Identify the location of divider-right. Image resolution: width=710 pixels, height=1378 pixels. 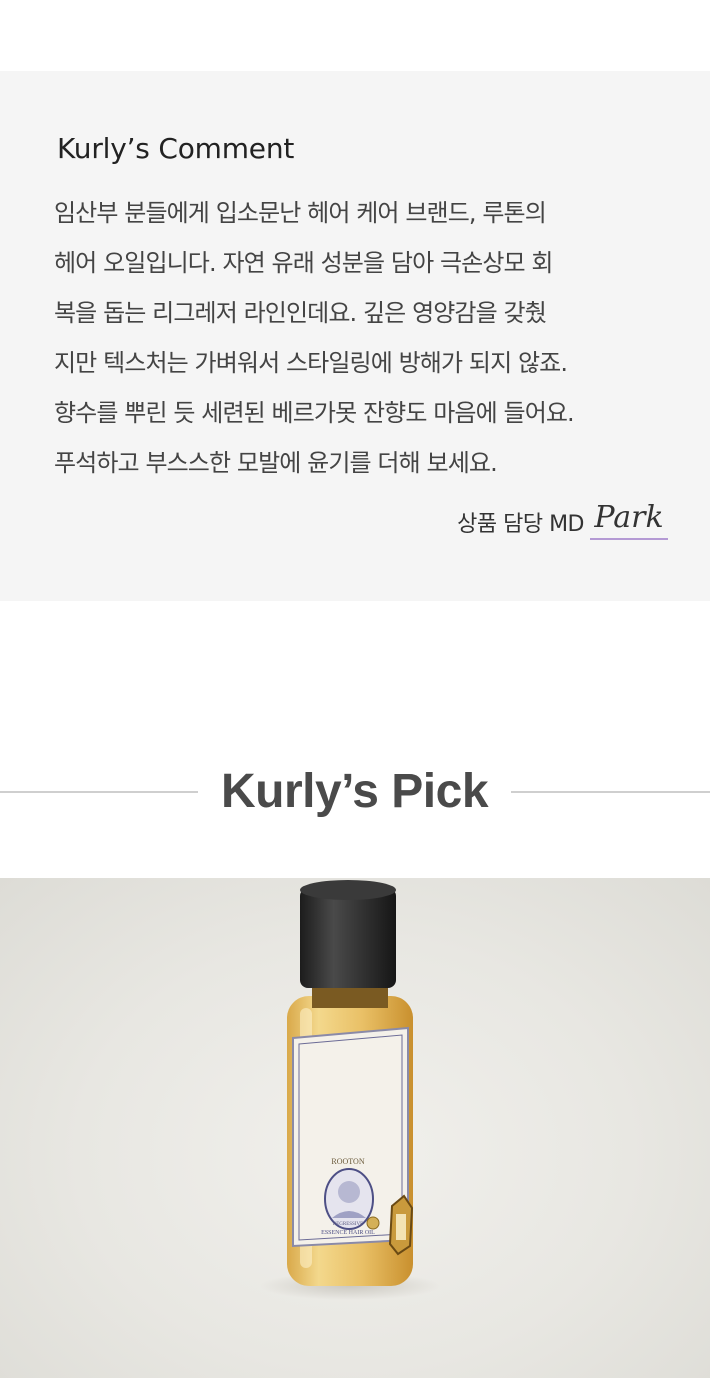
(610, 792).